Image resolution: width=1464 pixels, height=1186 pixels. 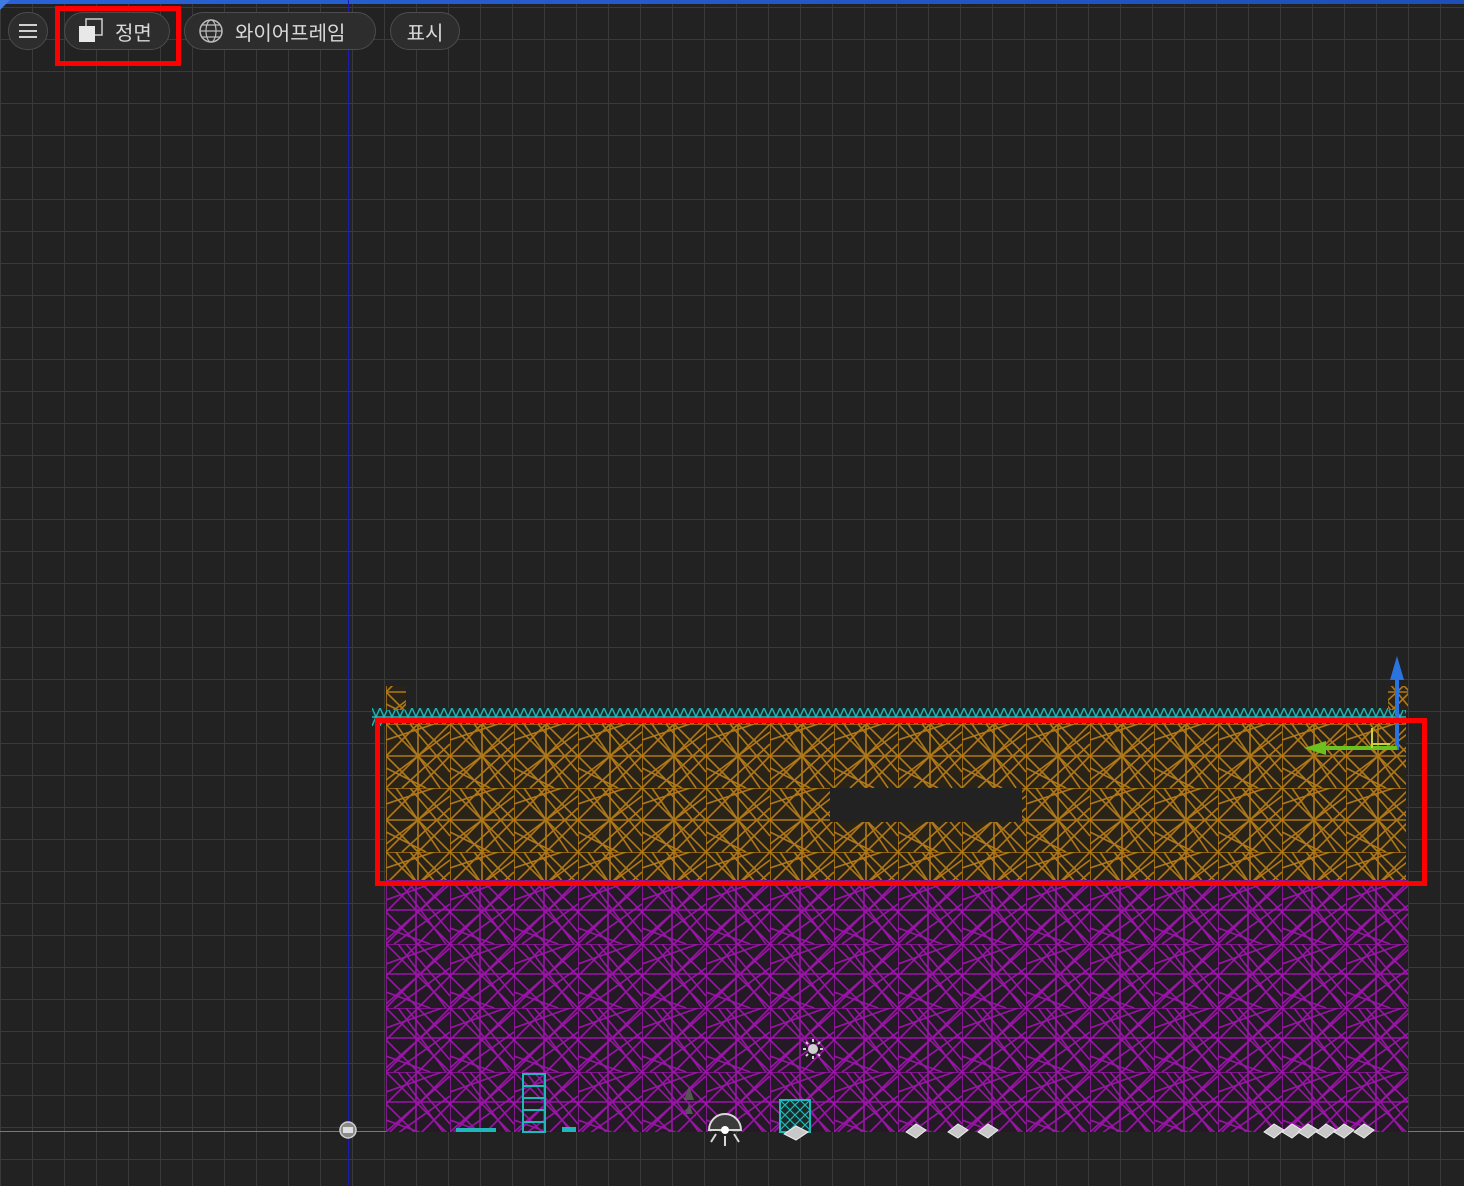 I want to click on gizmo-up-arrowhead, so click(x=1397, y=668).